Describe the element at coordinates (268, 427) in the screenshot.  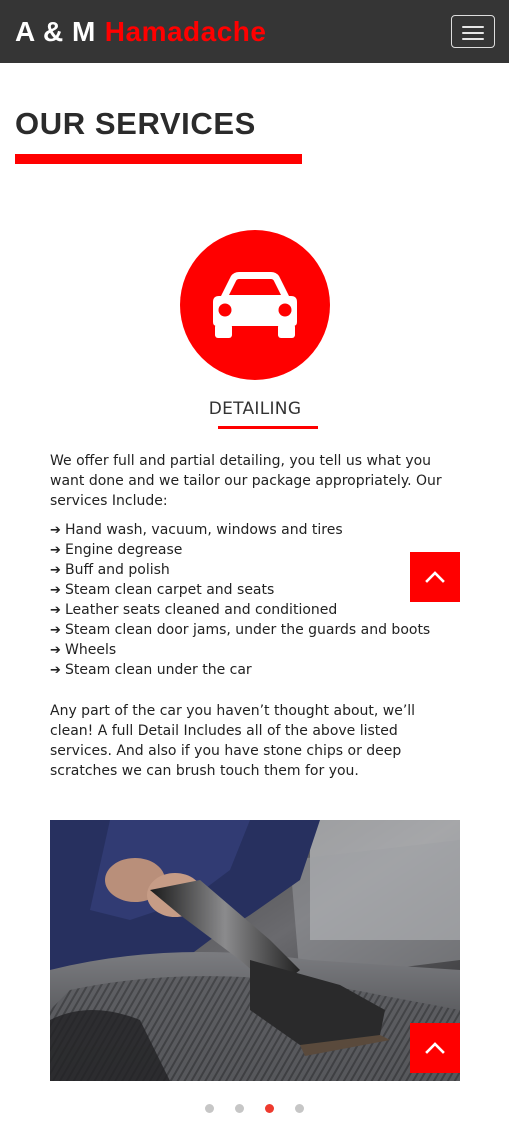
I see `service-heading-underline` at that location.